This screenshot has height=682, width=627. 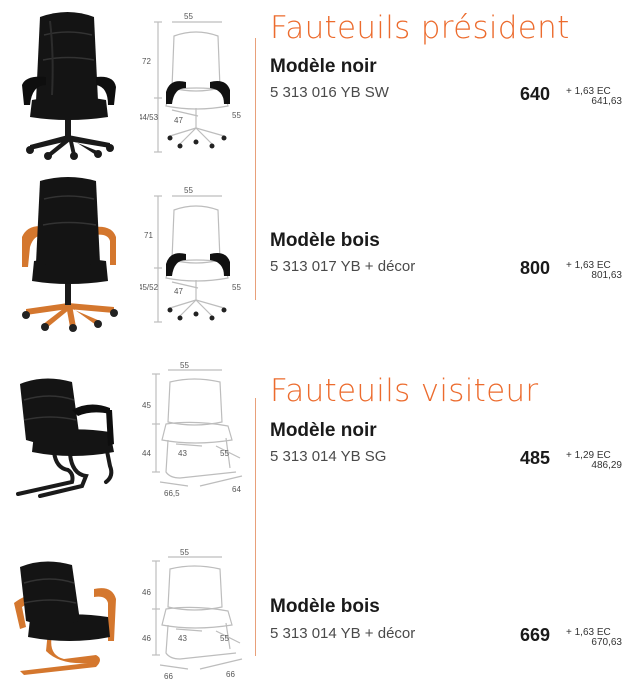 What do you see at coordinates (149, 287) in the screenshot?
I see `dim-seat: 45/52` at bounding box center [149, 287].